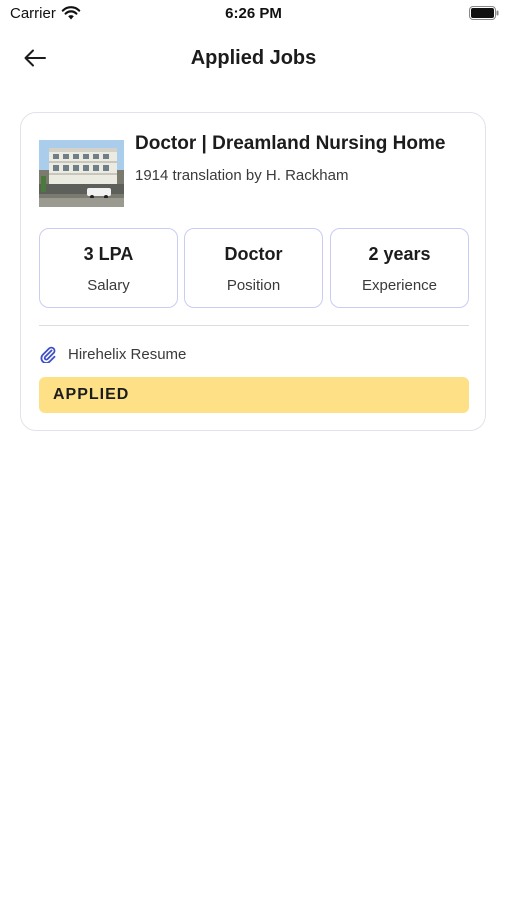 Image resolution: width=507 pixels, height=900 pixels. What do you see at coordinates (81, 173) in the screenshot?
I see `job-thumbnail` at bounding box center [81, 173].